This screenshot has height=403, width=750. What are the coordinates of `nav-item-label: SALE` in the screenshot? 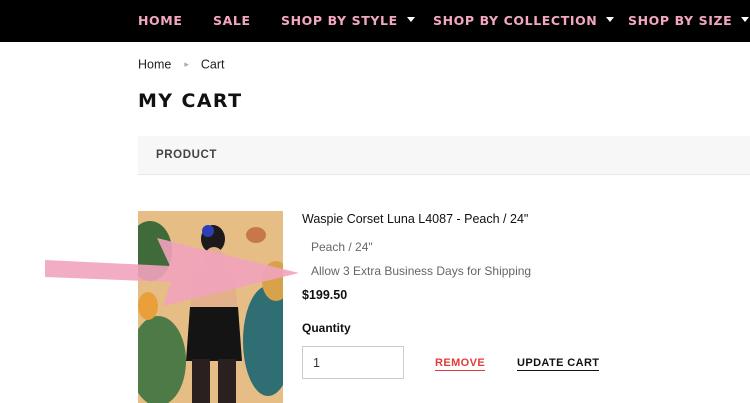 It's located at (232, 20).